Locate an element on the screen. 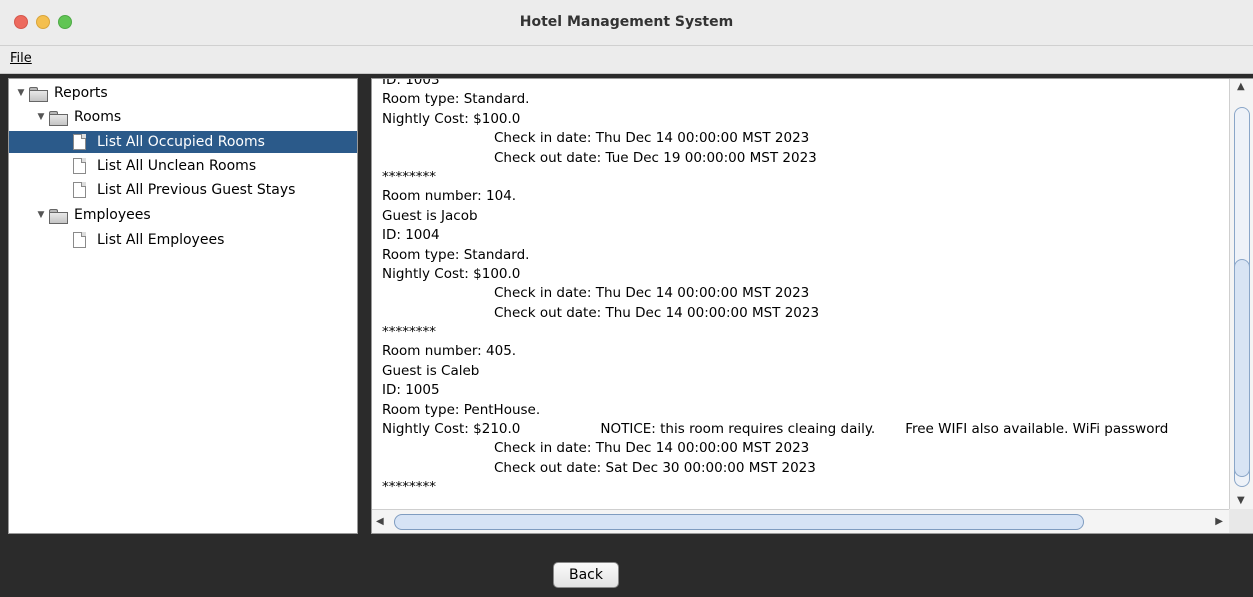 This screenshot has width=1253, height=597. vertical-scrollbar: ▲ ▼ is located at coordinates (1241, 295).